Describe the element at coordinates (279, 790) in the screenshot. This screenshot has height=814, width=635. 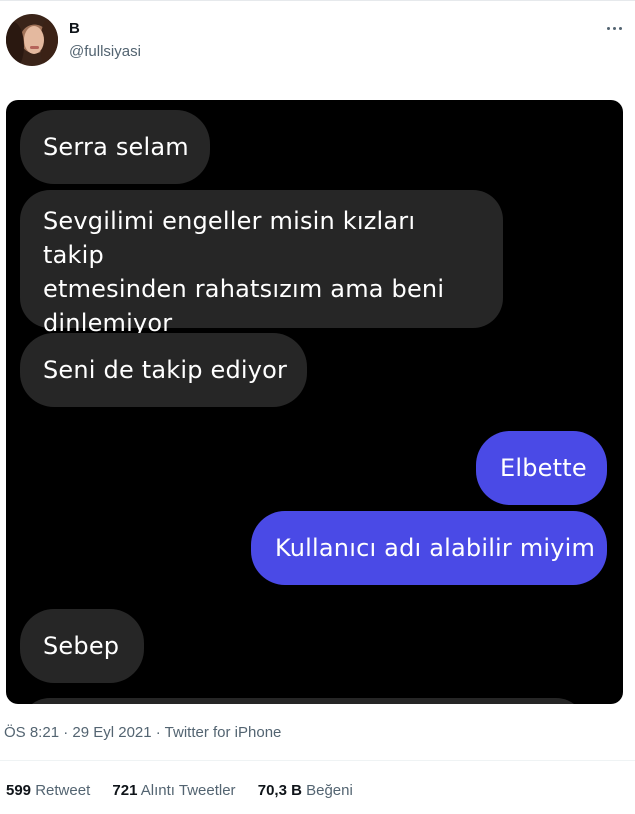
I see `likes-count: 70,3 B` at that location.